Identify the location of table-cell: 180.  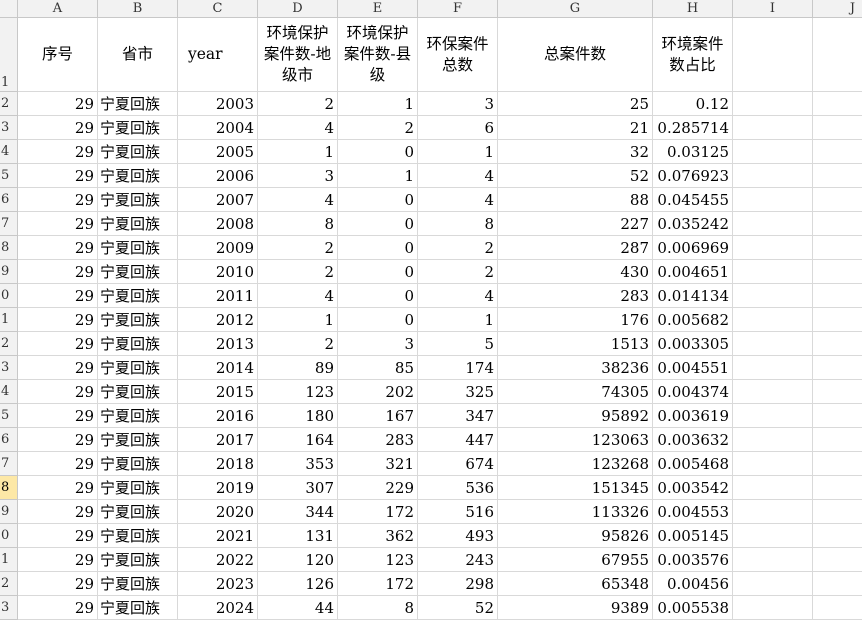
(298, 416).